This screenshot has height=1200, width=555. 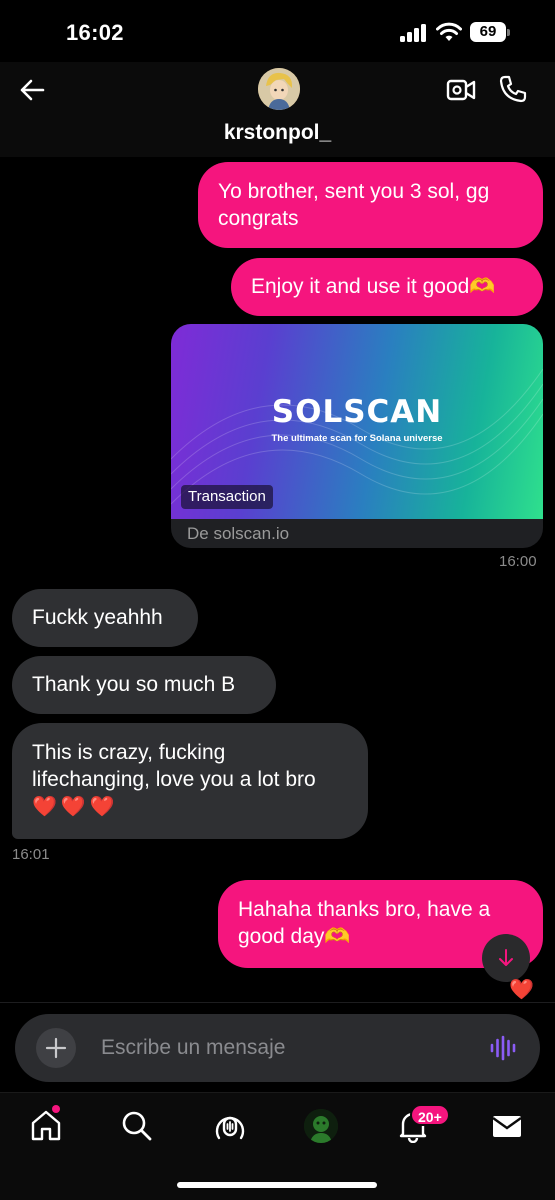 I want to click on message-text: Hahaha thanks bro, have a good day🫶, so click(x=364, y=923).